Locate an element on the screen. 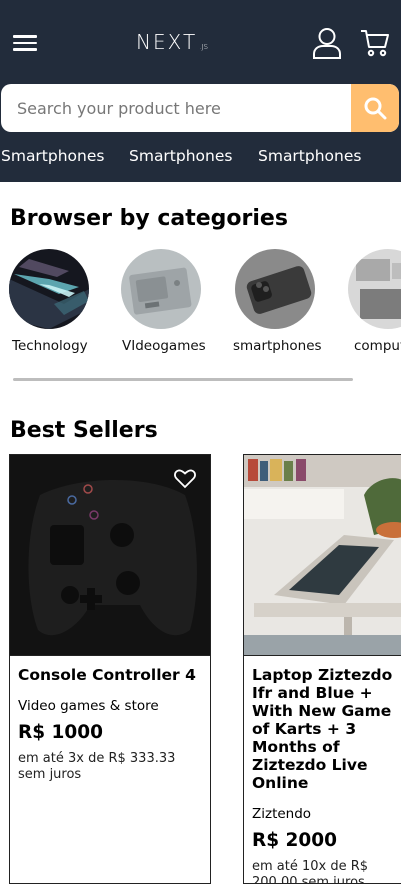 Image resolution: width=401 pixels, height=884 pixels. category-videogames: VIdeogames is located at coordinates (176, 301).